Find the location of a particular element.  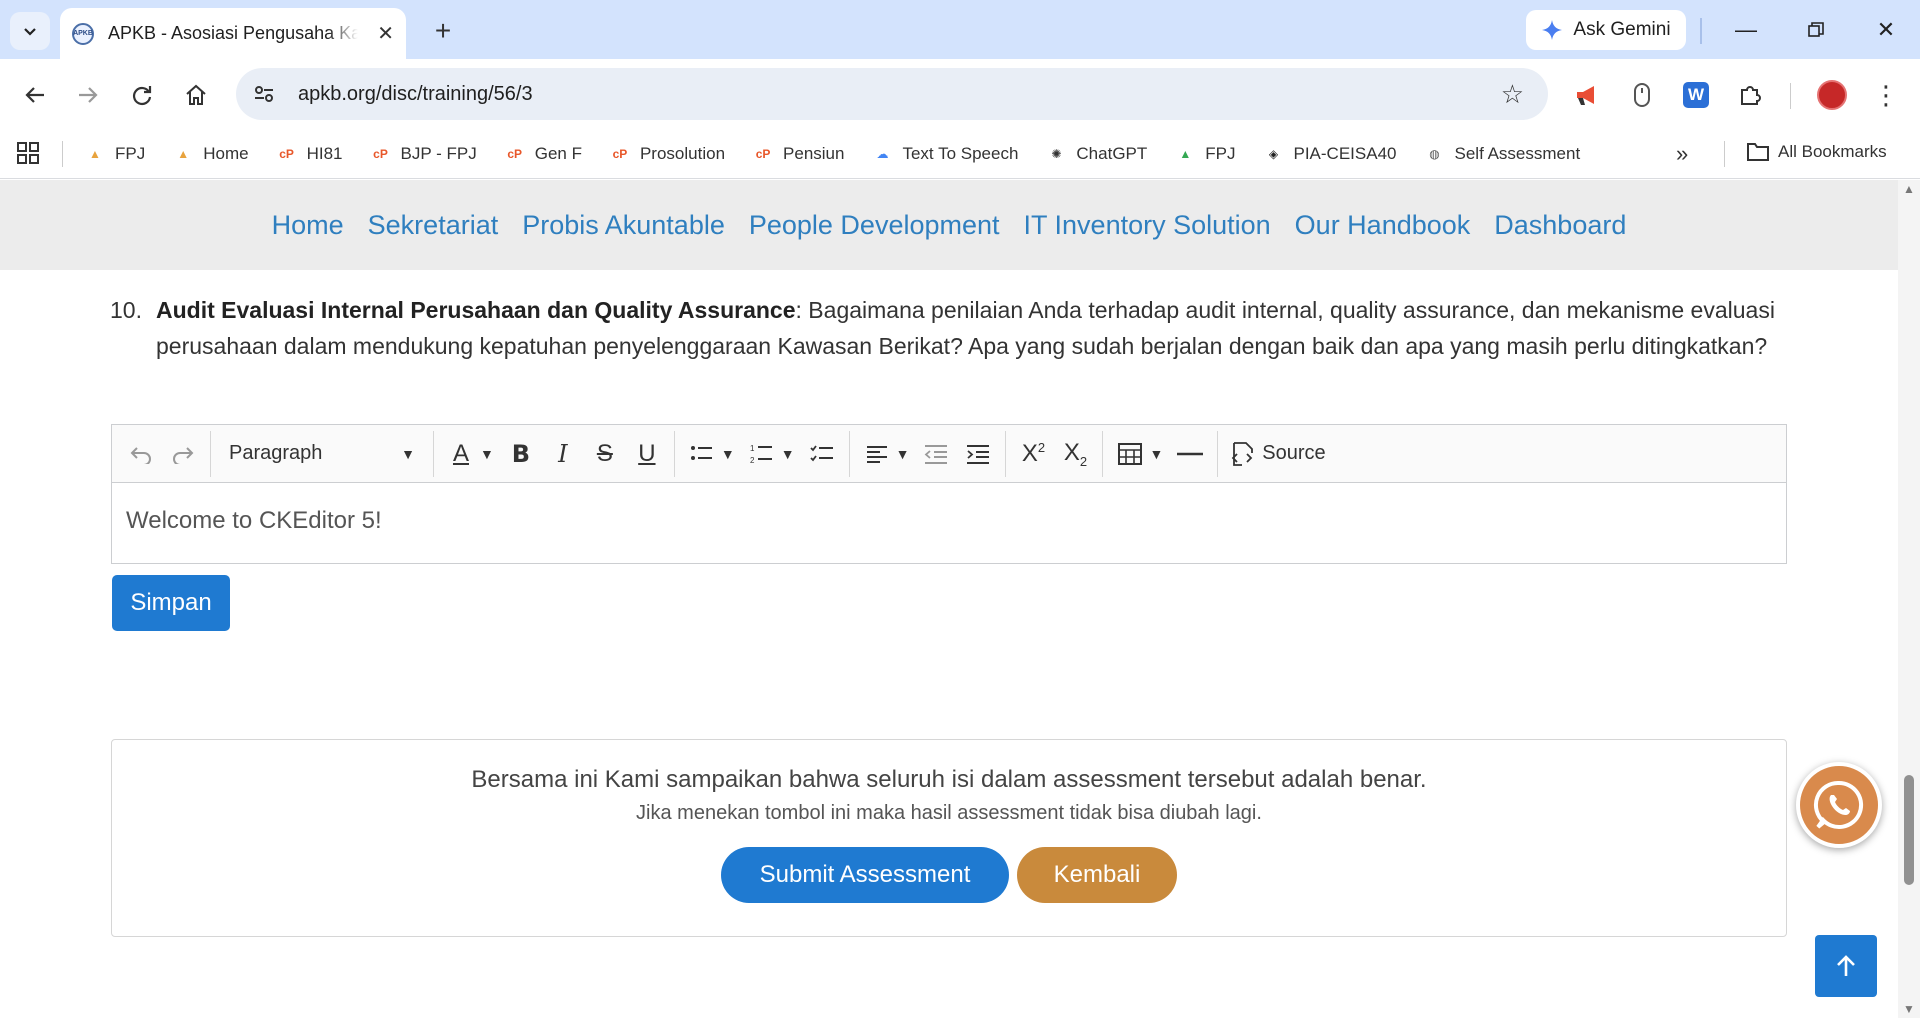

nav-link-our-handbook: Our Handbook is located at coordinates (1383, 225).